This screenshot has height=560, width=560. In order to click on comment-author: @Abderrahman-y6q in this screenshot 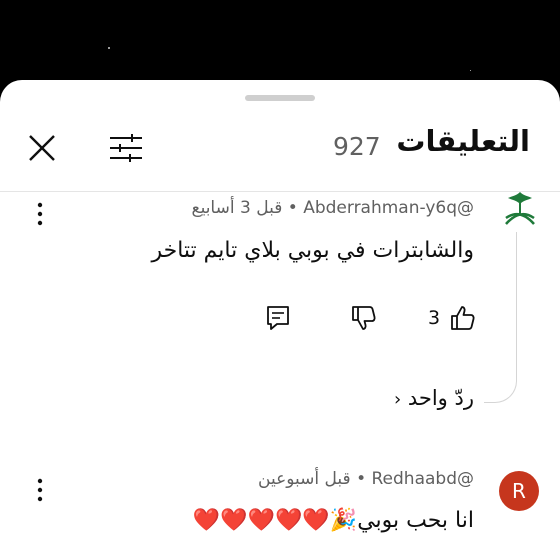, I will do `click(388, 208)`.